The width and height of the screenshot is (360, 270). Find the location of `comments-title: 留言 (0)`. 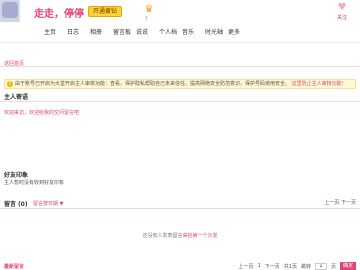

comments-title: 留言 (0) is located at coordinates (16, 203).